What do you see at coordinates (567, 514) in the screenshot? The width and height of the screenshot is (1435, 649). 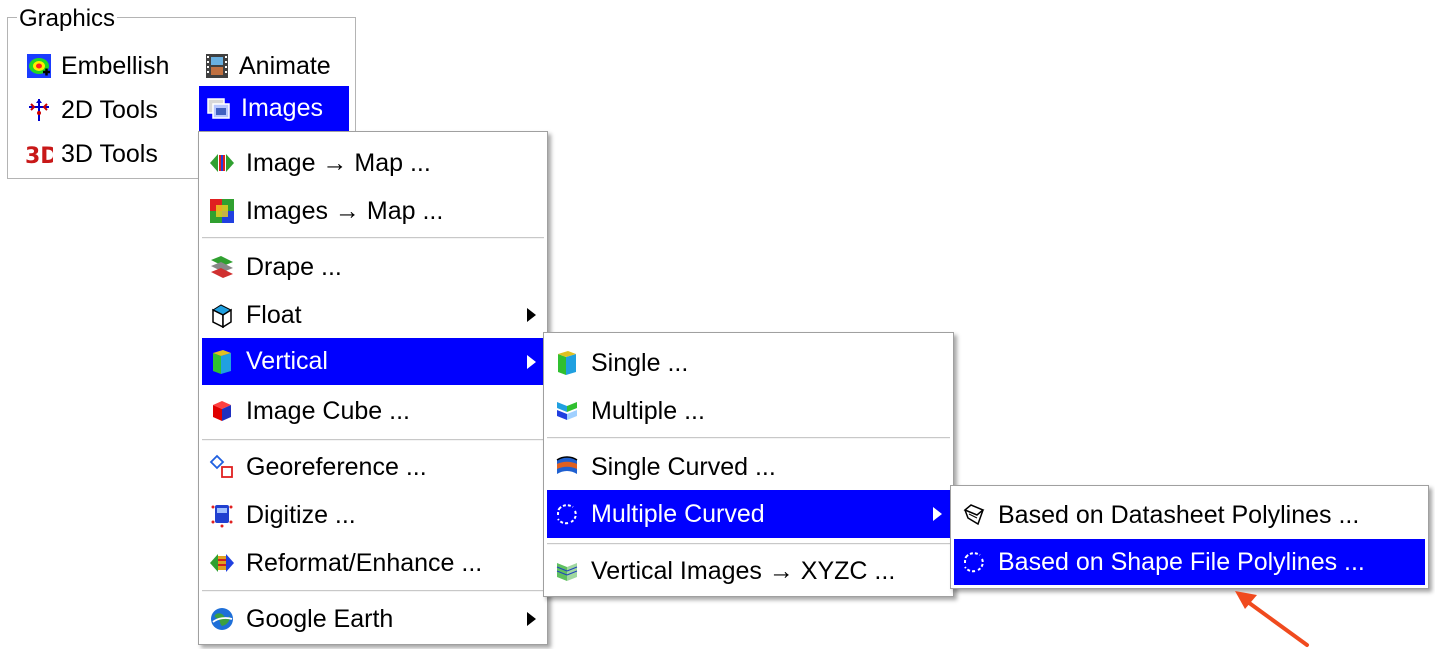 I see `multiple-curved-icon` at bounding box center [567, 514].